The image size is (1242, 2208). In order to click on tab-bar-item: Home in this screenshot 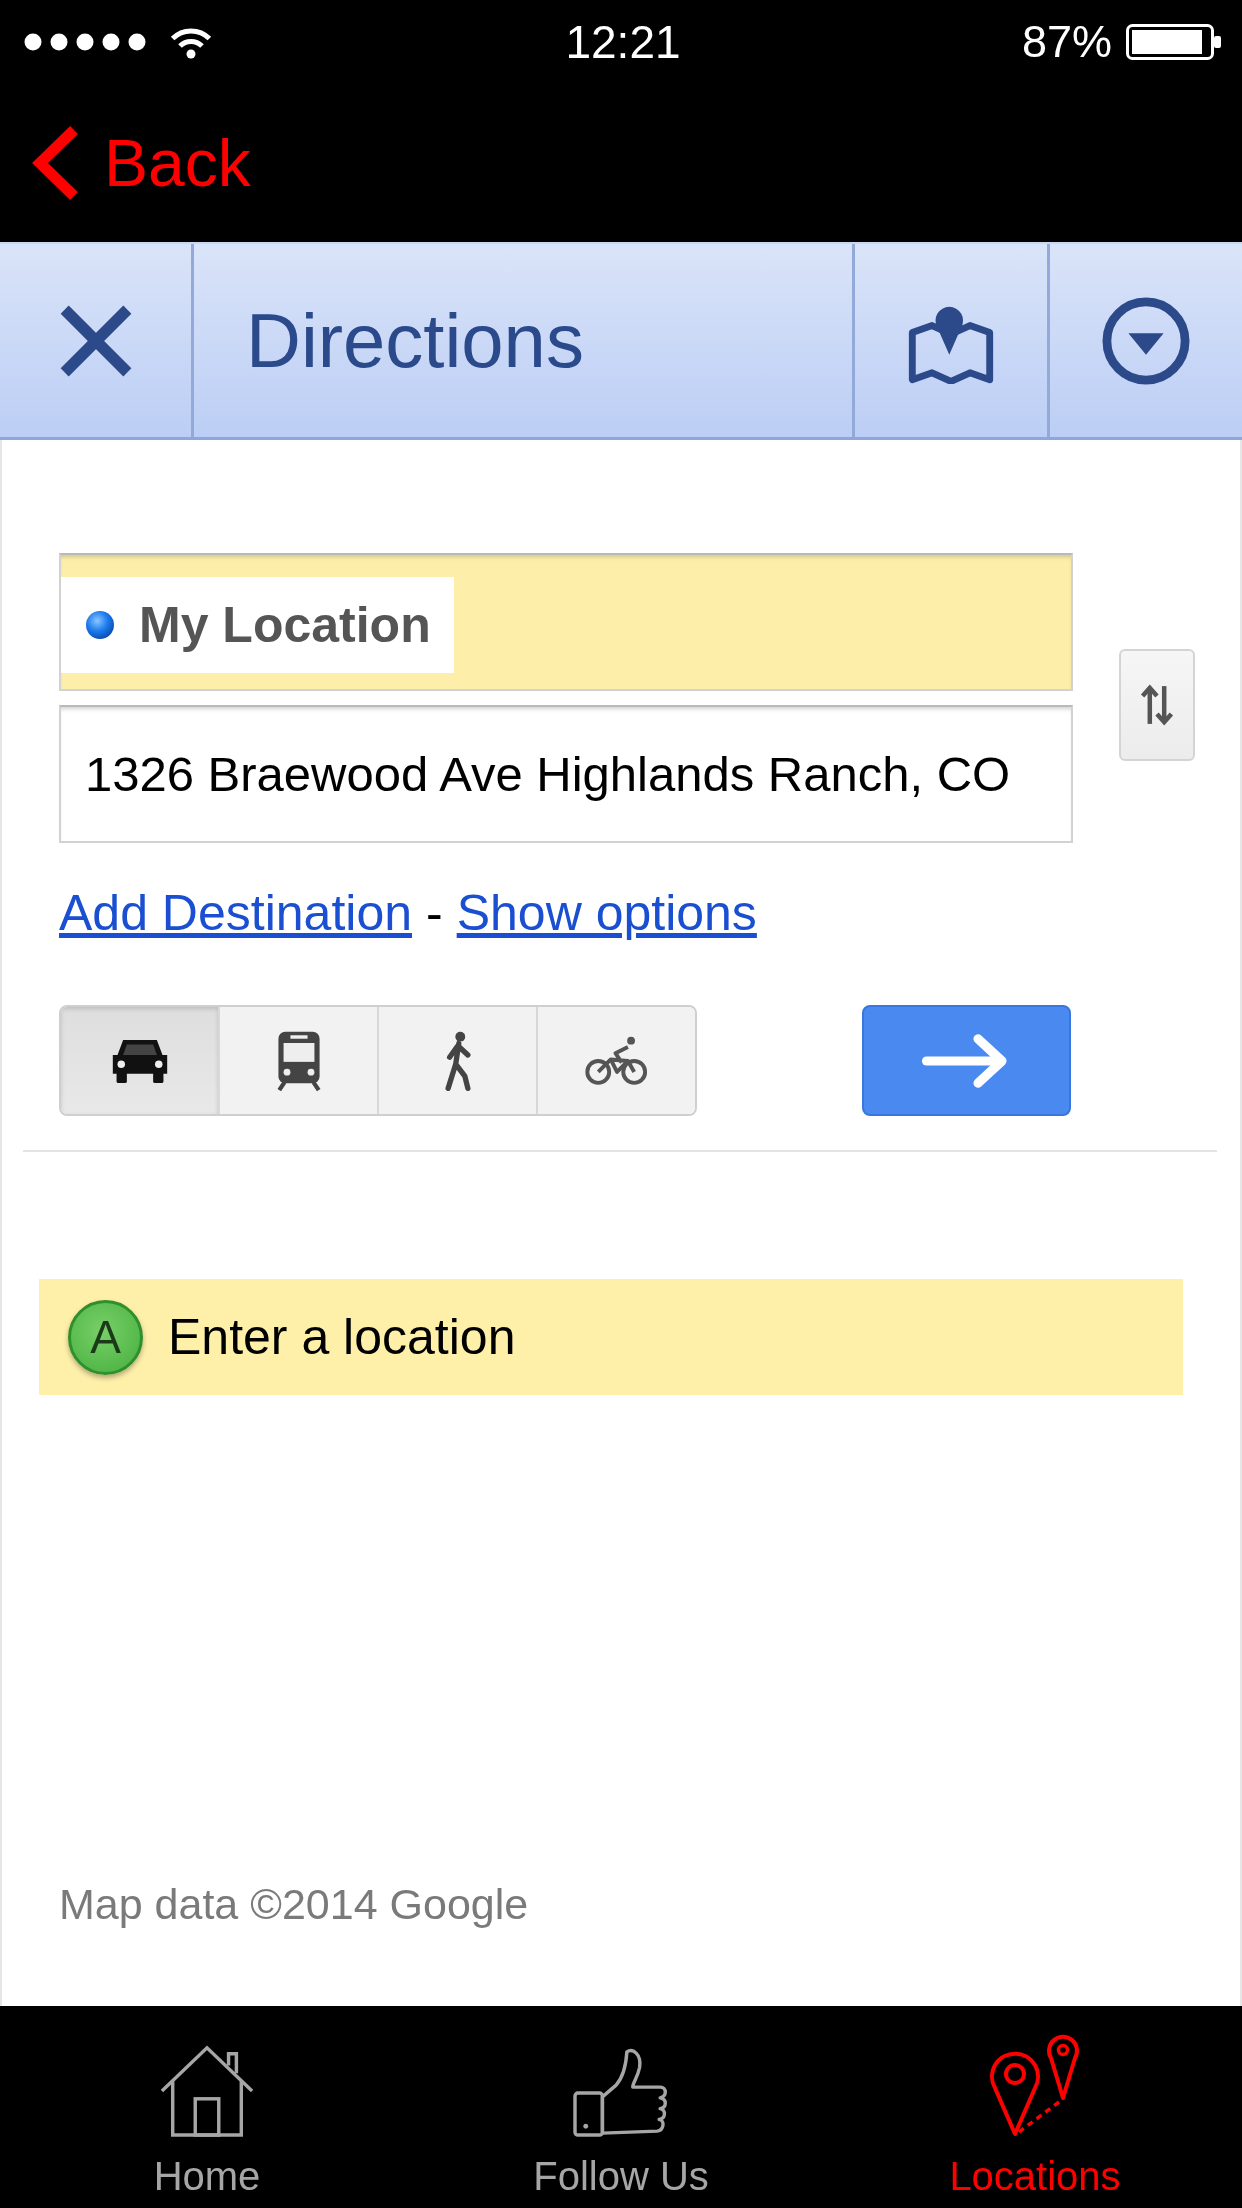, I will do `click(207, 2107)`.